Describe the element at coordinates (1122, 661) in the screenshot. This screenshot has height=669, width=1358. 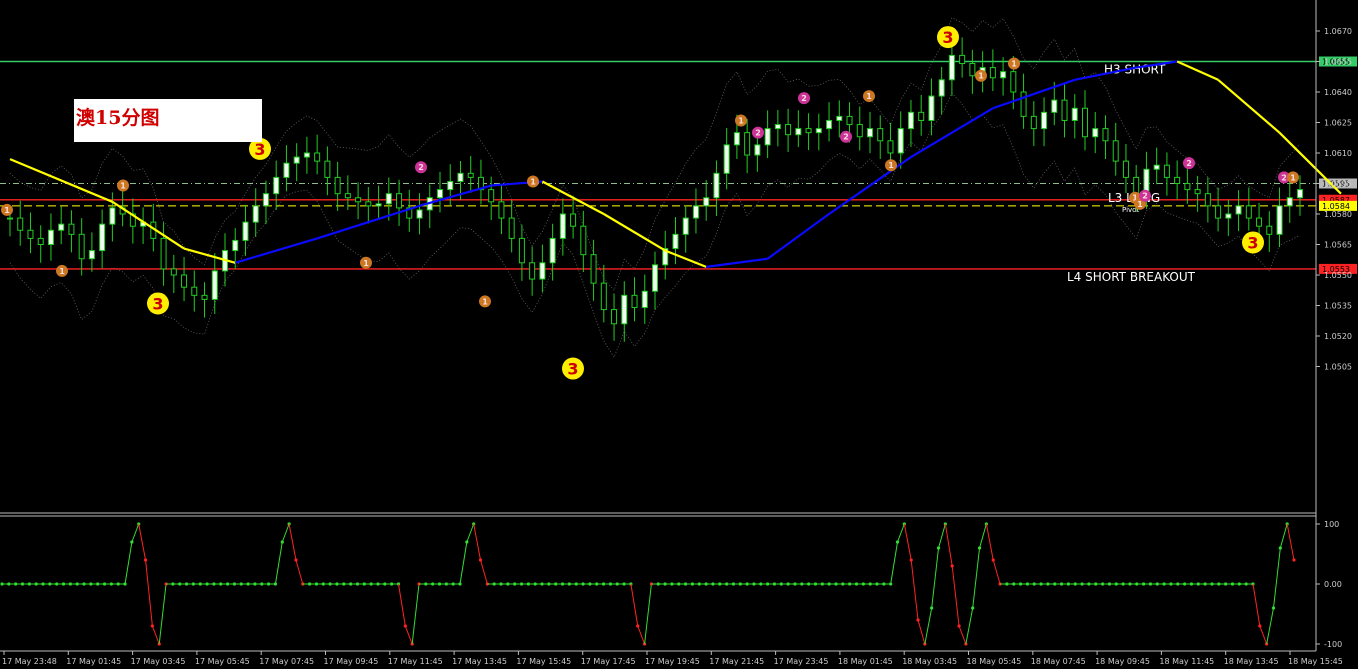
I see `x-tick-label: 18 May 09:45` at that location.